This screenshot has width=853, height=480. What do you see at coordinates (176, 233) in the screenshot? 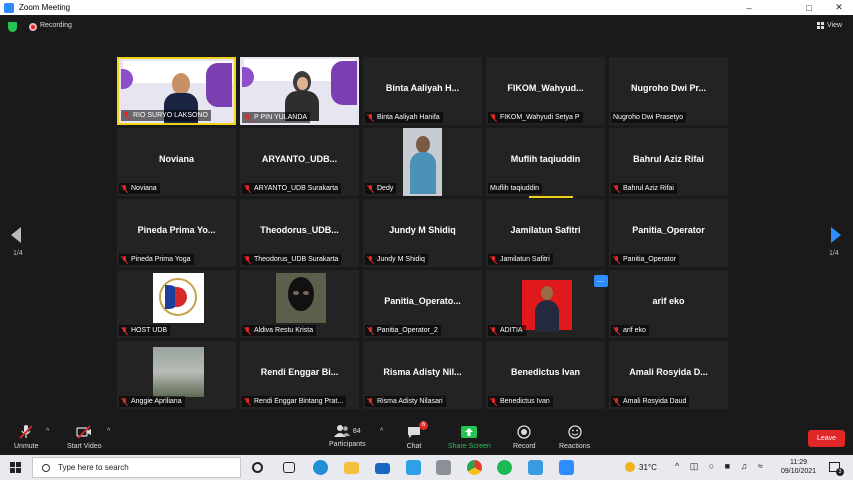
I see `participant-tile: Pineda Prima Yo... Pineda Prima Yoga` at bounding box center [176, 233].